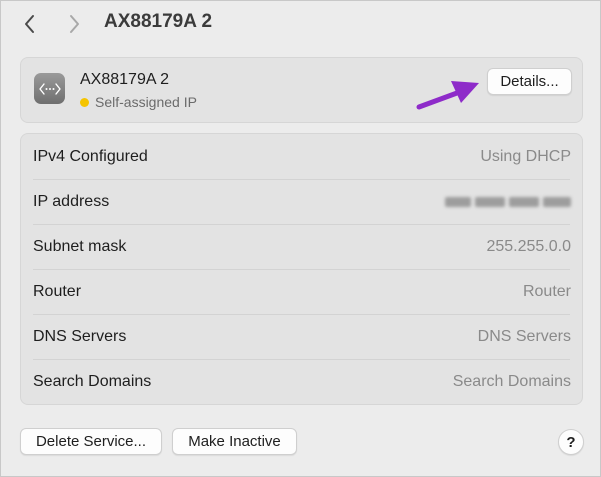  Describe the element at coordinates (234, 441) in the screenshot. I see `make-inactive-button: Make Inactive` at that location.